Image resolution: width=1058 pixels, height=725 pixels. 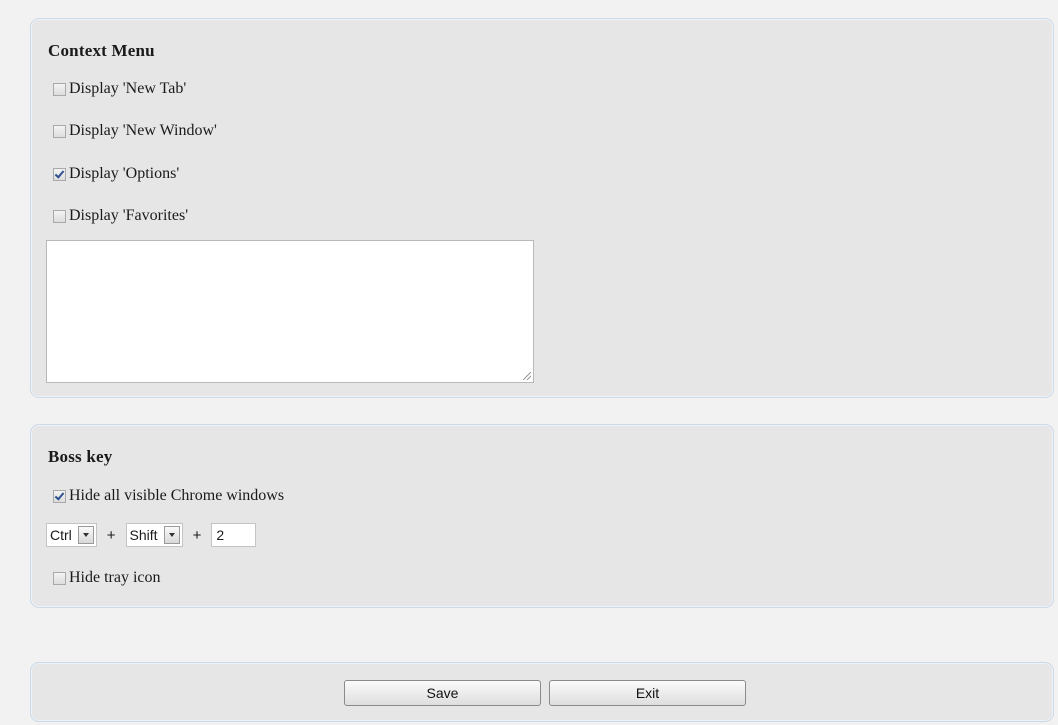 I want to click on new-tab-label: Display 'New Tab', so click(x=128, y=88).